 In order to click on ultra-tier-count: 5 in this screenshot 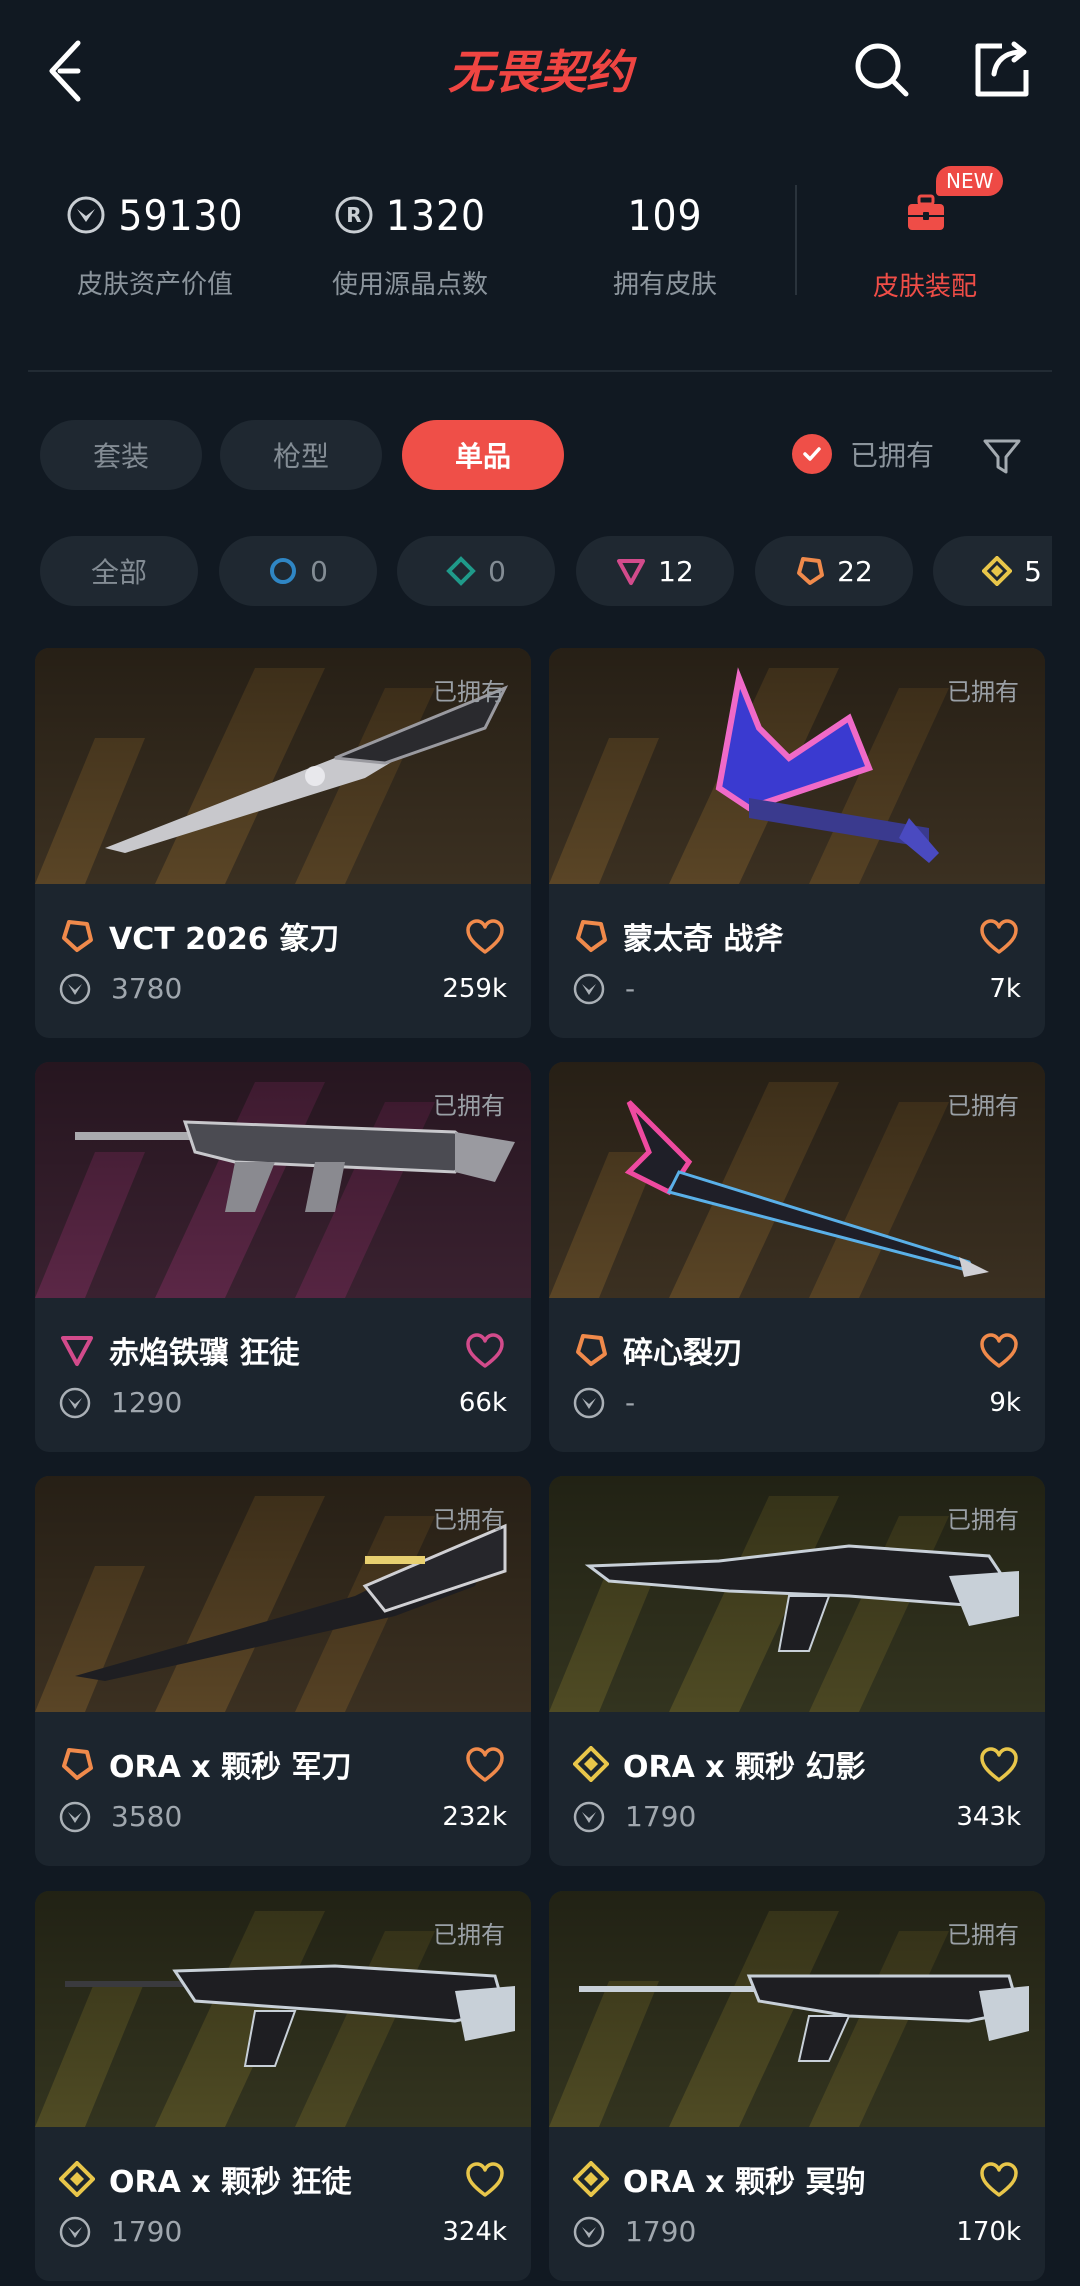, I will do `click(1033, 571)`.